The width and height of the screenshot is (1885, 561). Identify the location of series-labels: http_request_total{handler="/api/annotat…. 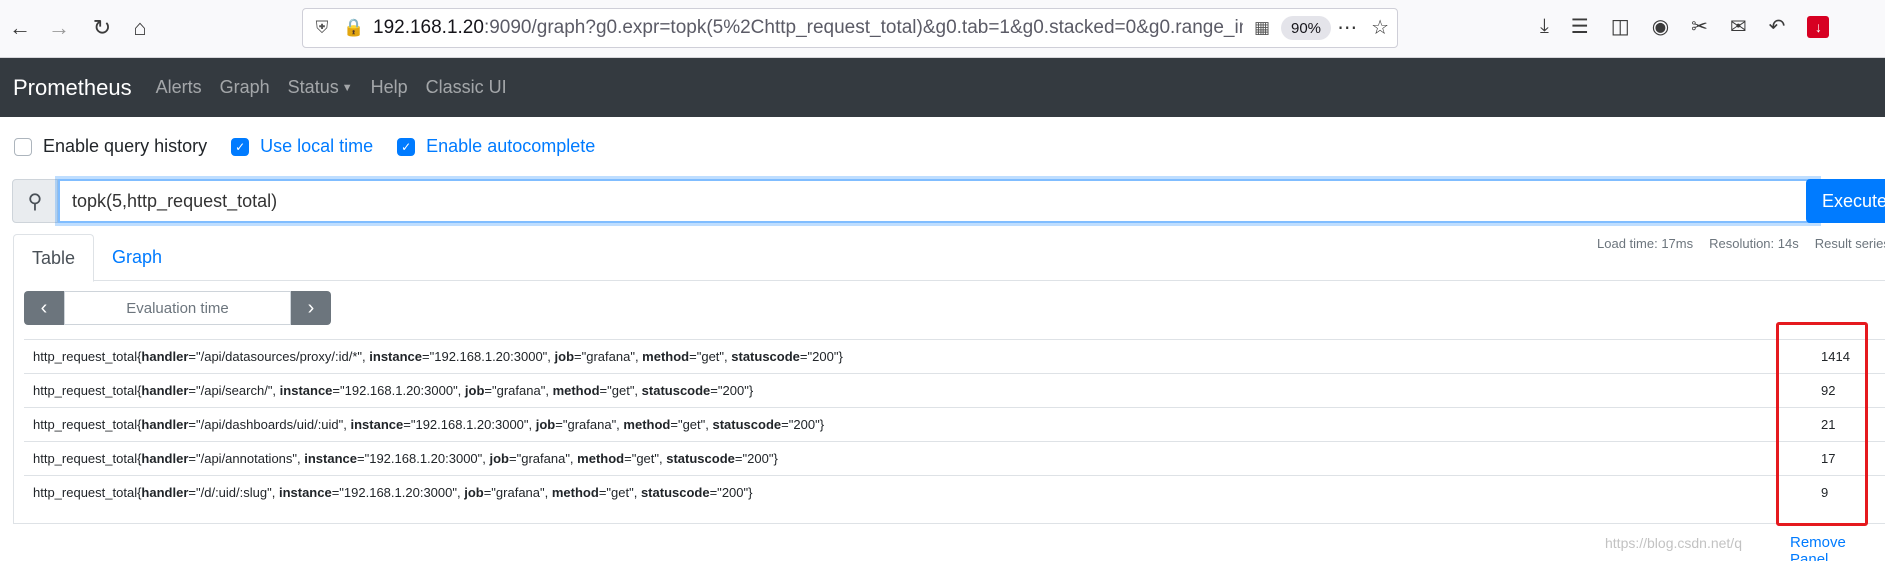
(405, 458).